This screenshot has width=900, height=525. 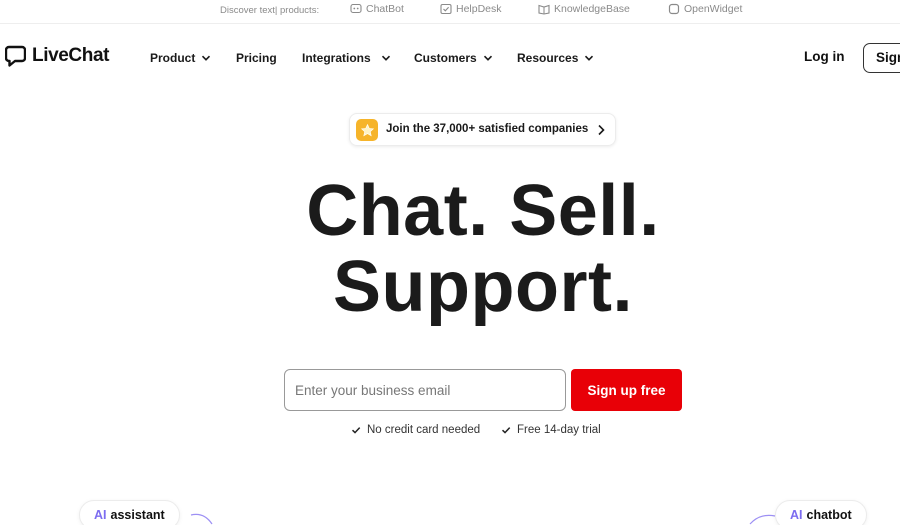 I want to click on hero-headline-line-2: Support., so click(x=483, y=287).